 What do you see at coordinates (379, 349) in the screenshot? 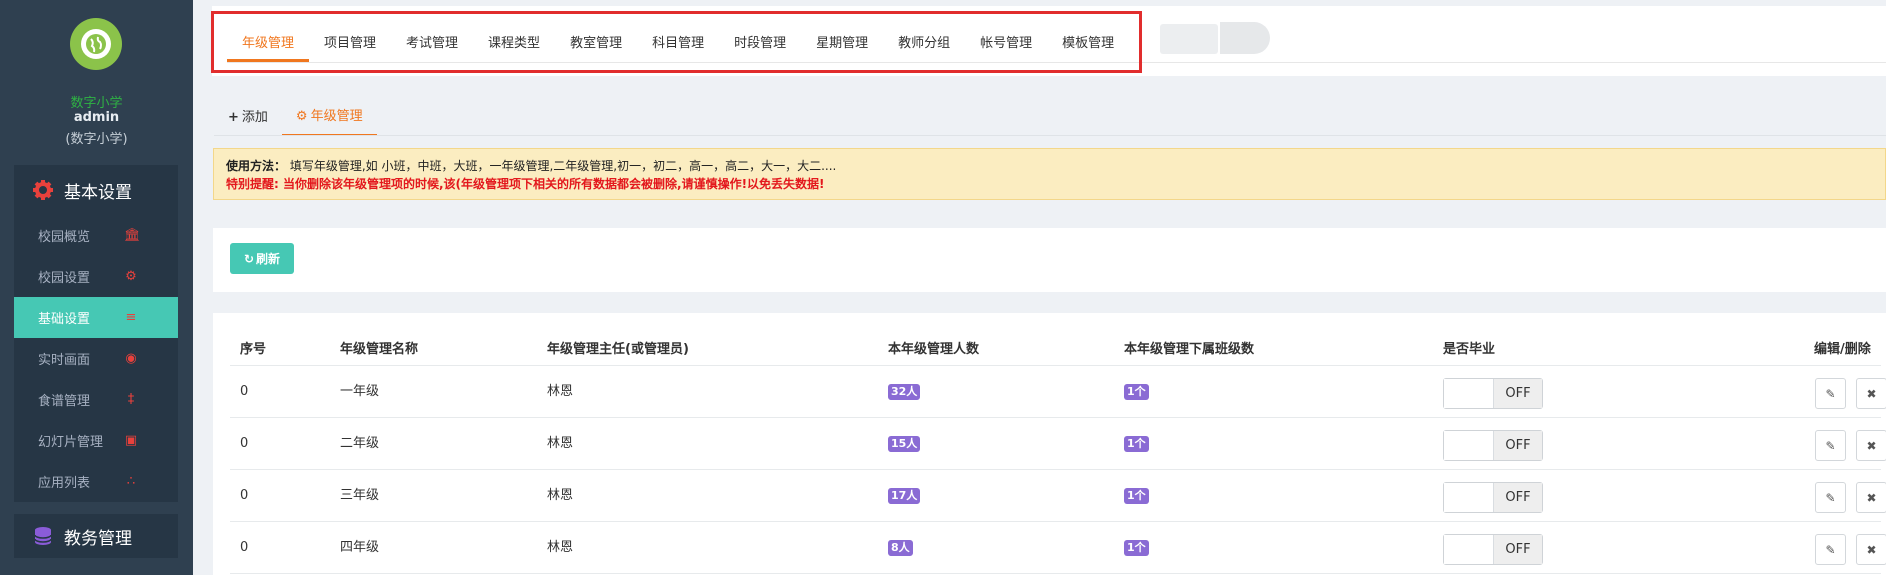
I see `col-header-name: 年级管理名称` at bounding box center [379, 349].